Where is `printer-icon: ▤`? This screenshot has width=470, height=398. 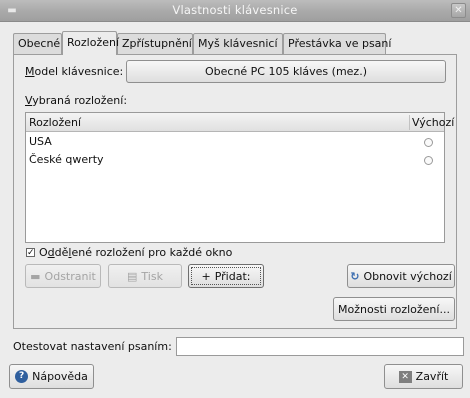 printer-icon: ▤ is located at coordinates (132, 276).